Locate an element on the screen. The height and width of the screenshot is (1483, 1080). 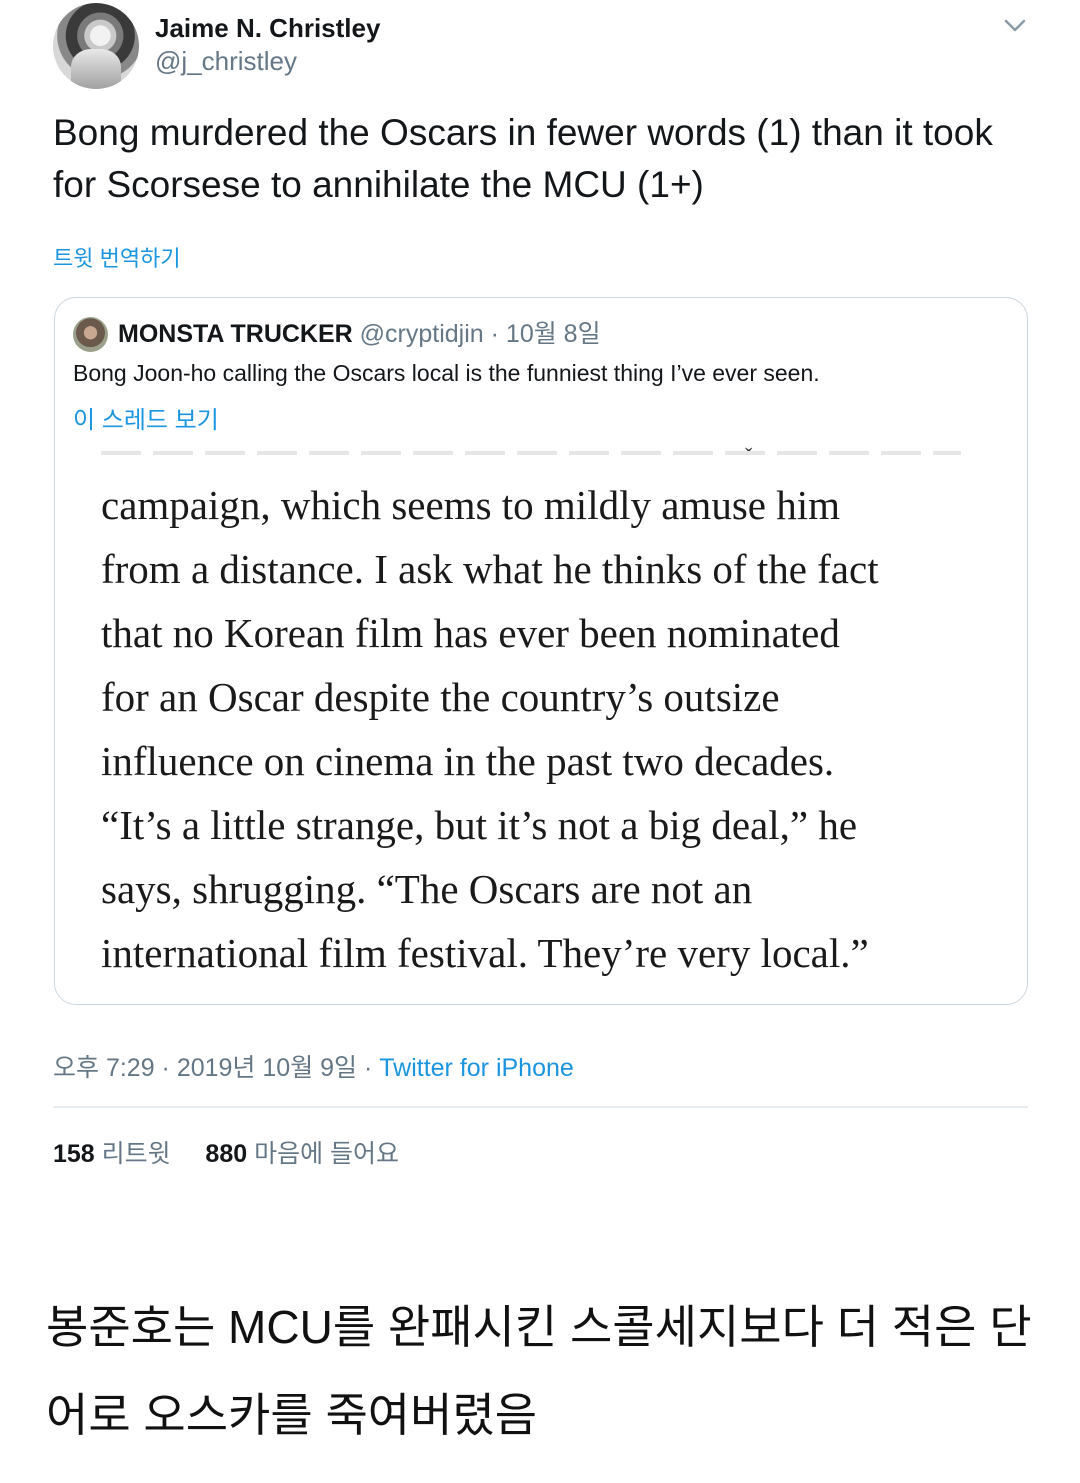
quoted-author-handle: @cryptidjin is located at coordinates (421, 334).